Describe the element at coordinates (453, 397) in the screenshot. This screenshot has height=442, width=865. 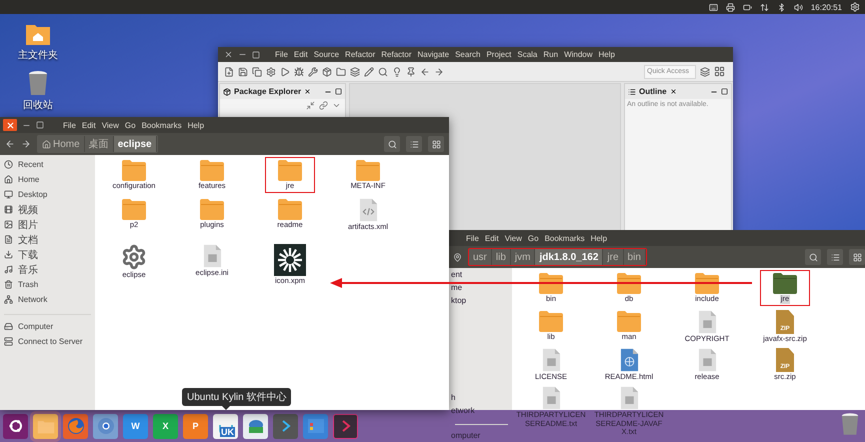
I see `sidebar-item: h` at that location.